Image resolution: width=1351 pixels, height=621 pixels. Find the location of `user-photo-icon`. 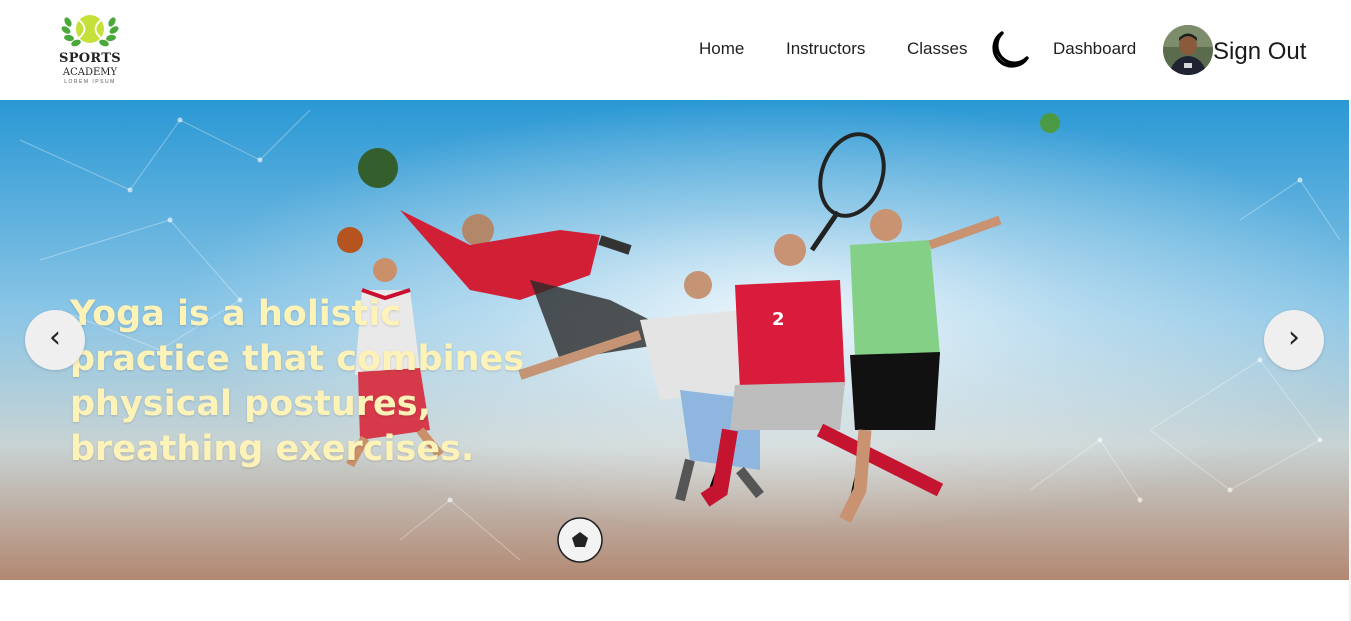

user-photo-icon is located at coordinates (1188, 50).